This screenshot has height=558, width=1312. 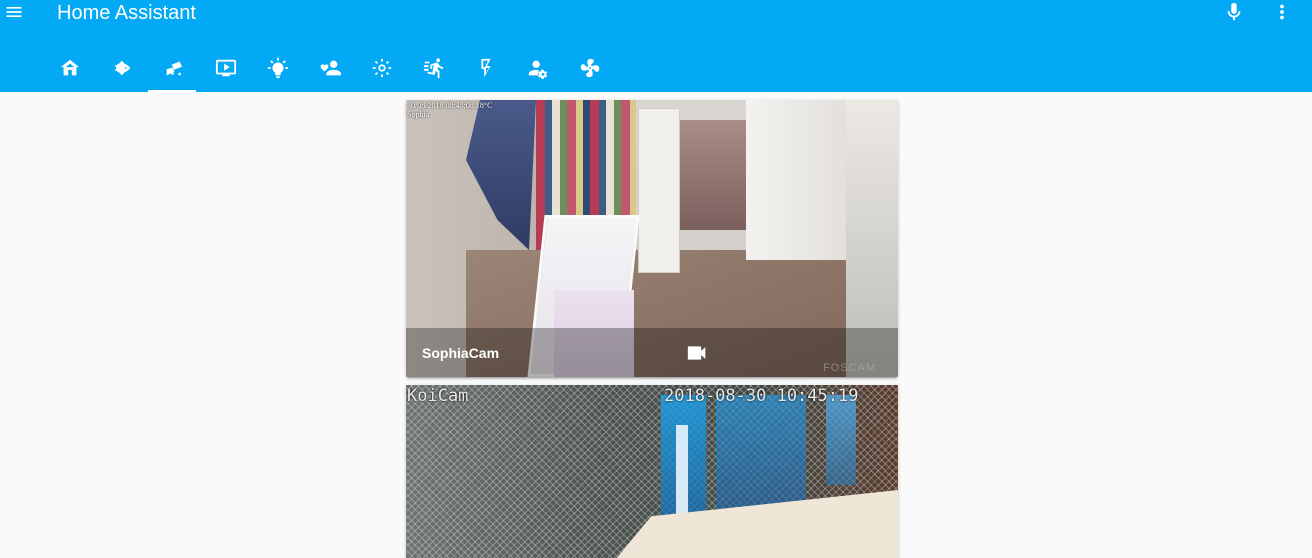 I want to click on tab-home, so click(x=70, y=68).